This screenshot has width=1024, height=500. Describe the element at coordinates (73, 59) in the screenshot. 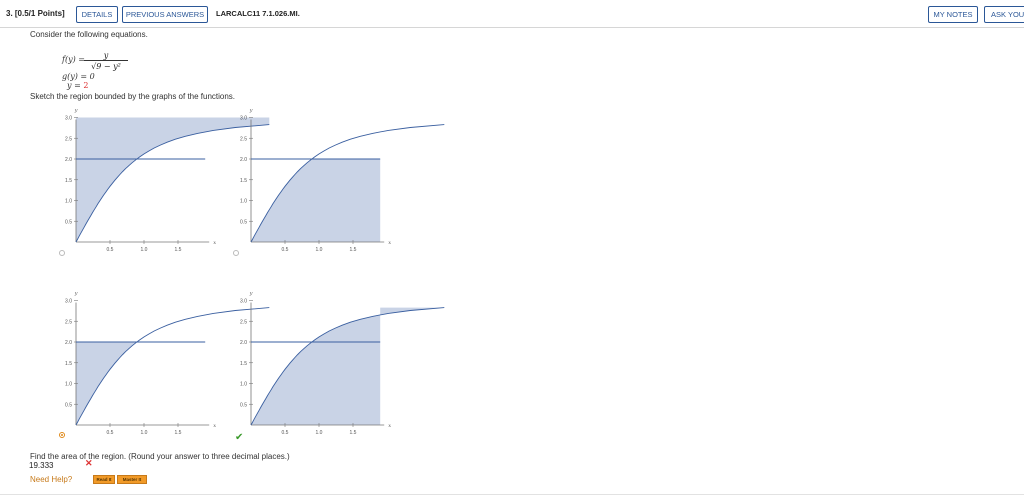

I see `f-equation-lhs: f(y) =` at that location.